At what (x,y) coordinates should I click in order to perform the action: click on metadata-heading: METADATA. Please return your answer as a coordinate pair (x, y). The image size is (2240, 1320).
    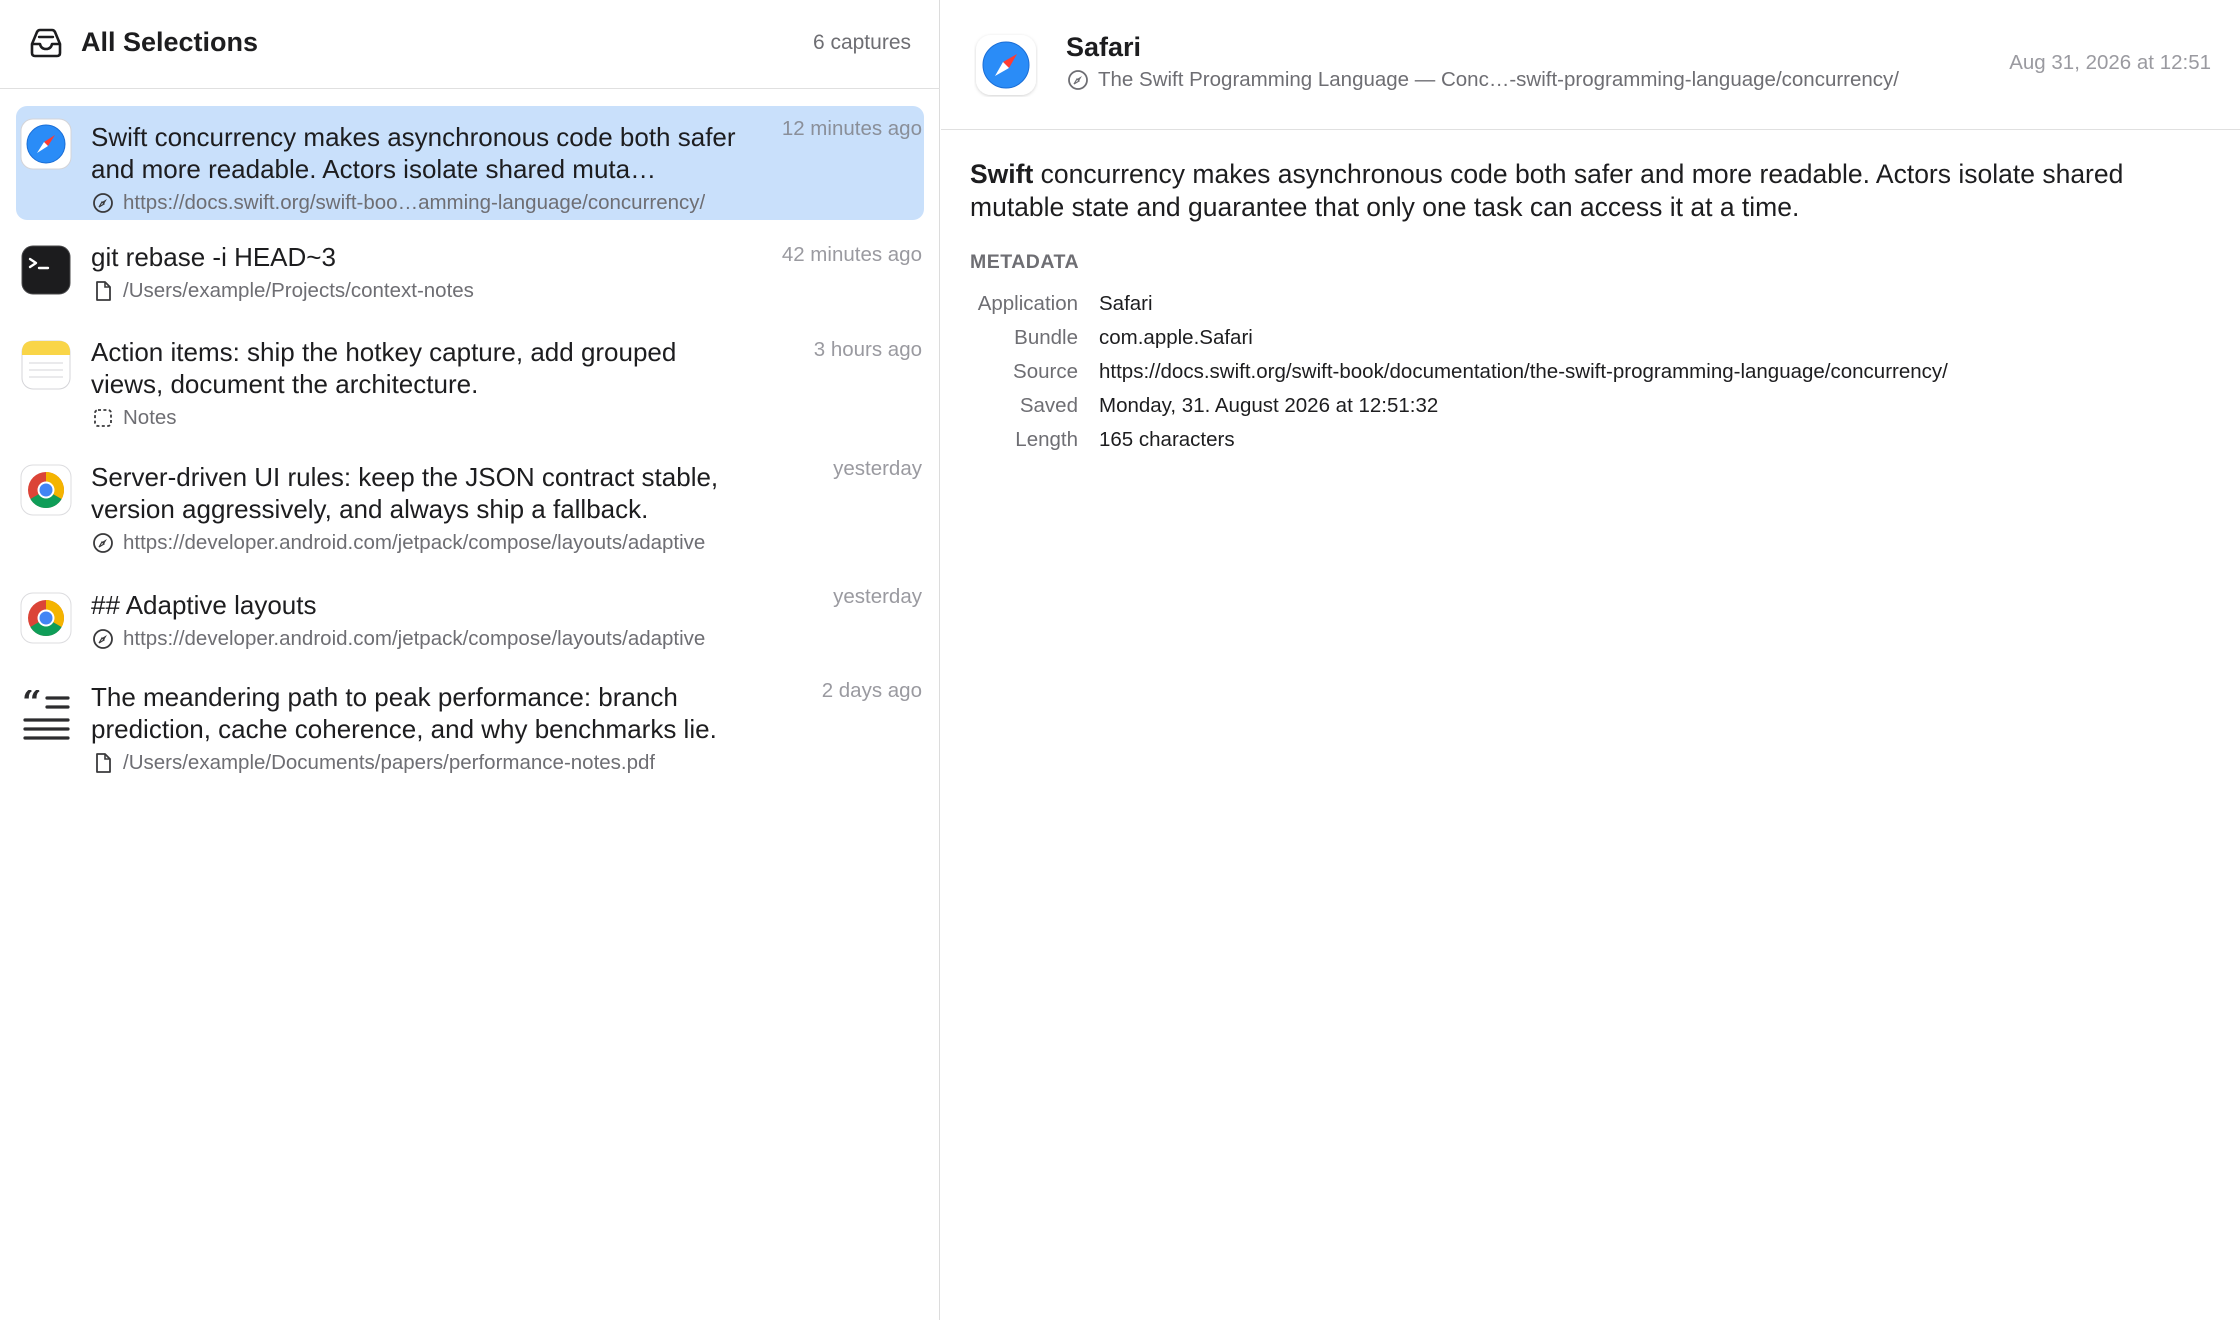
    Looking at the image, I should click on (1025, 262).